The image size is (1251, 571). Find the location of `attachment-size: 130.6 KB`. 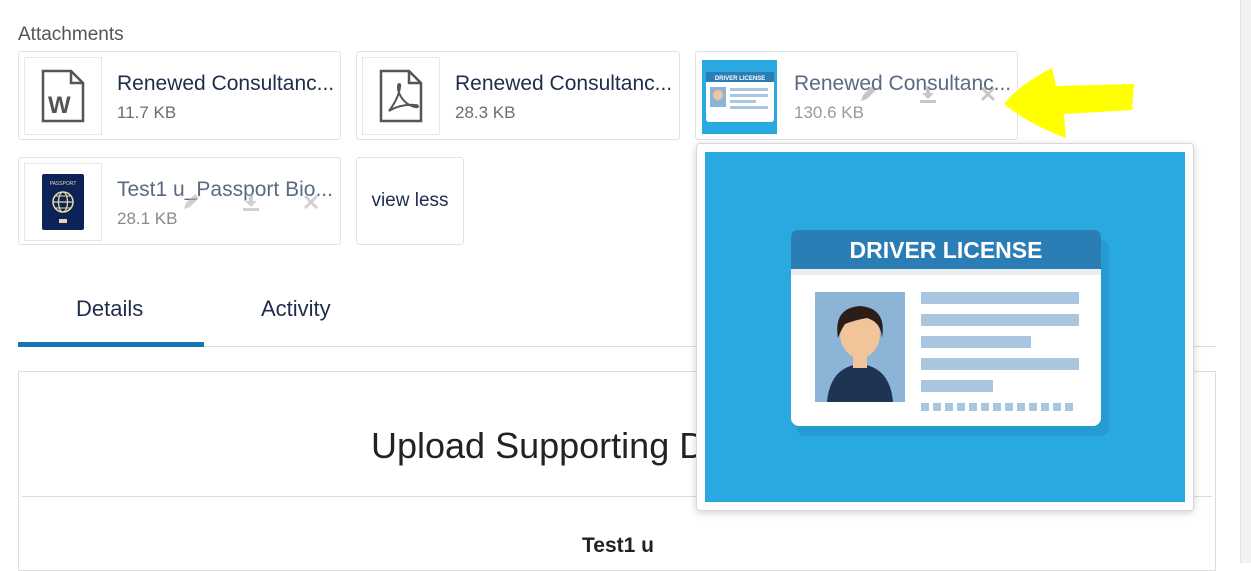

attachment-size: 130.6 KB is located at coordinates (829, 112).